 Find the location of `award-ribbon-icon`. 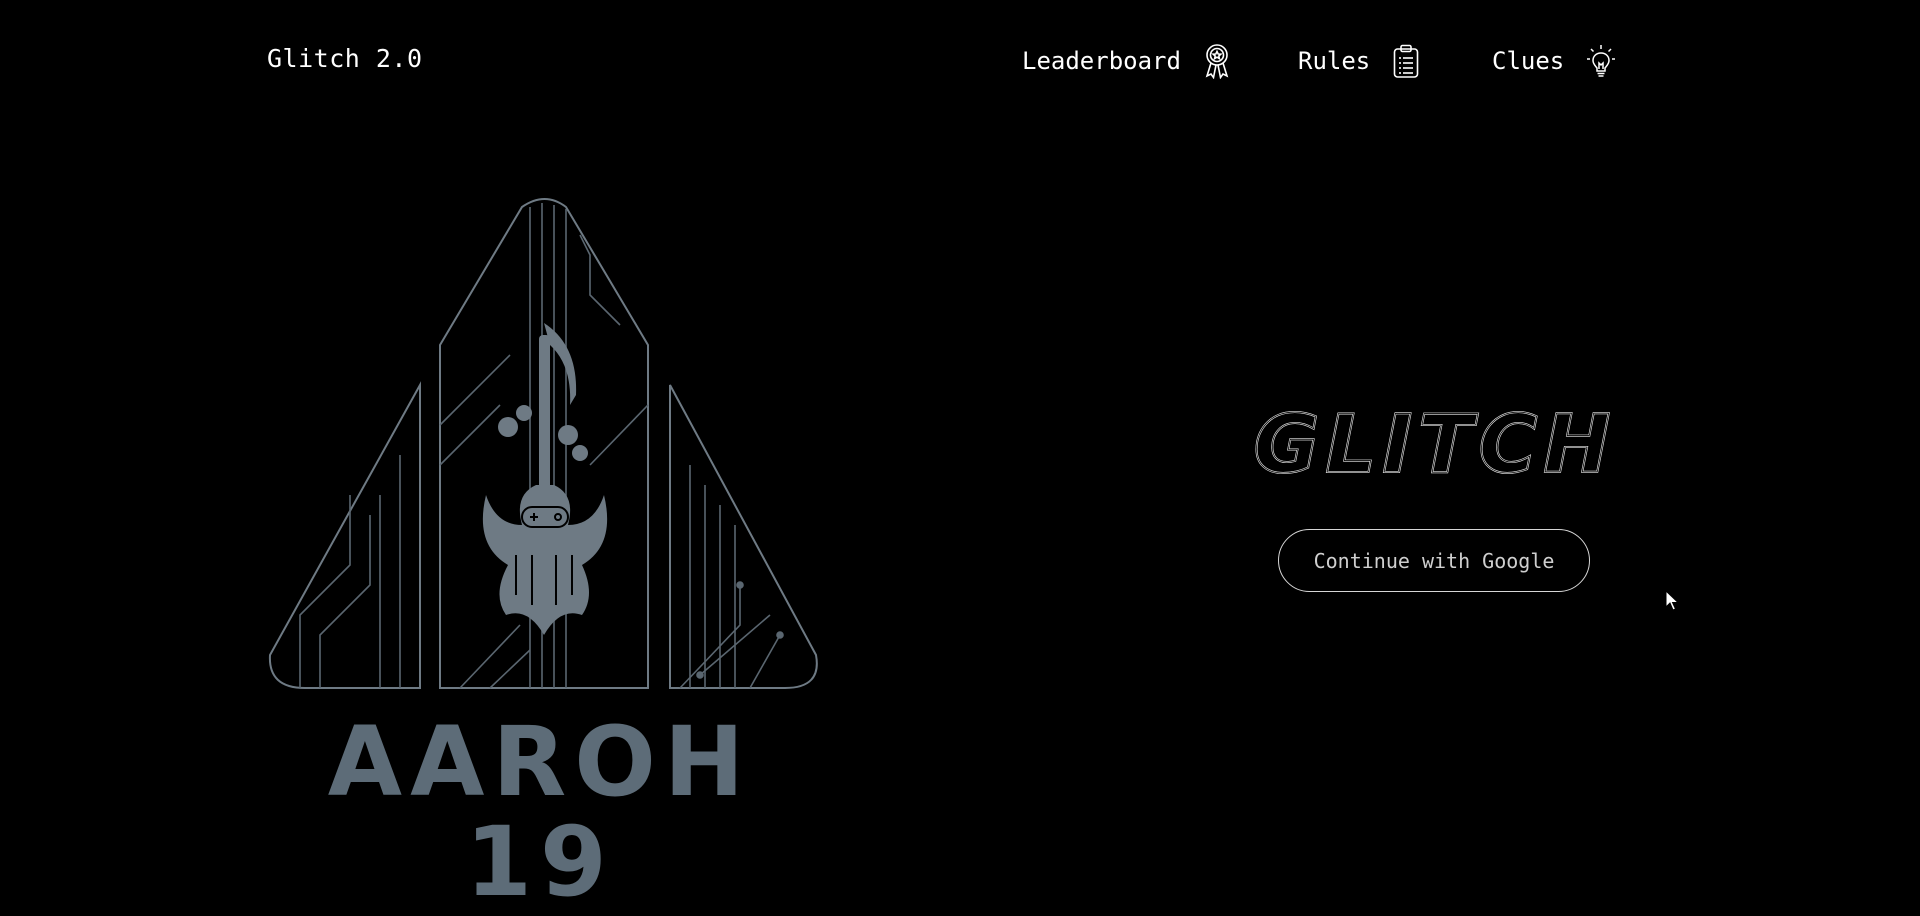

award-ribbon-icon is located at coordinates (1217, 61).